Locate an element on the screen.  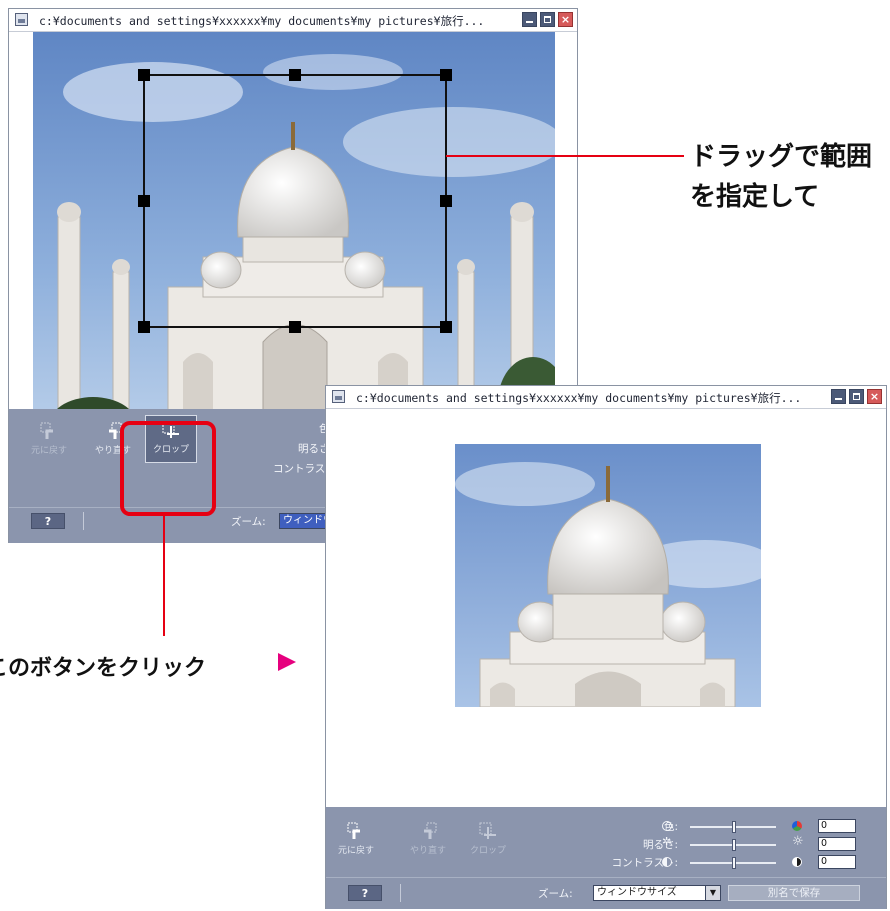
edit-toolbar: 元に戻す やり直す クロップ 色: 0 明るさ: ✲ ☼ 0 コントラスト: 0 is located at coordinates (606, 842).